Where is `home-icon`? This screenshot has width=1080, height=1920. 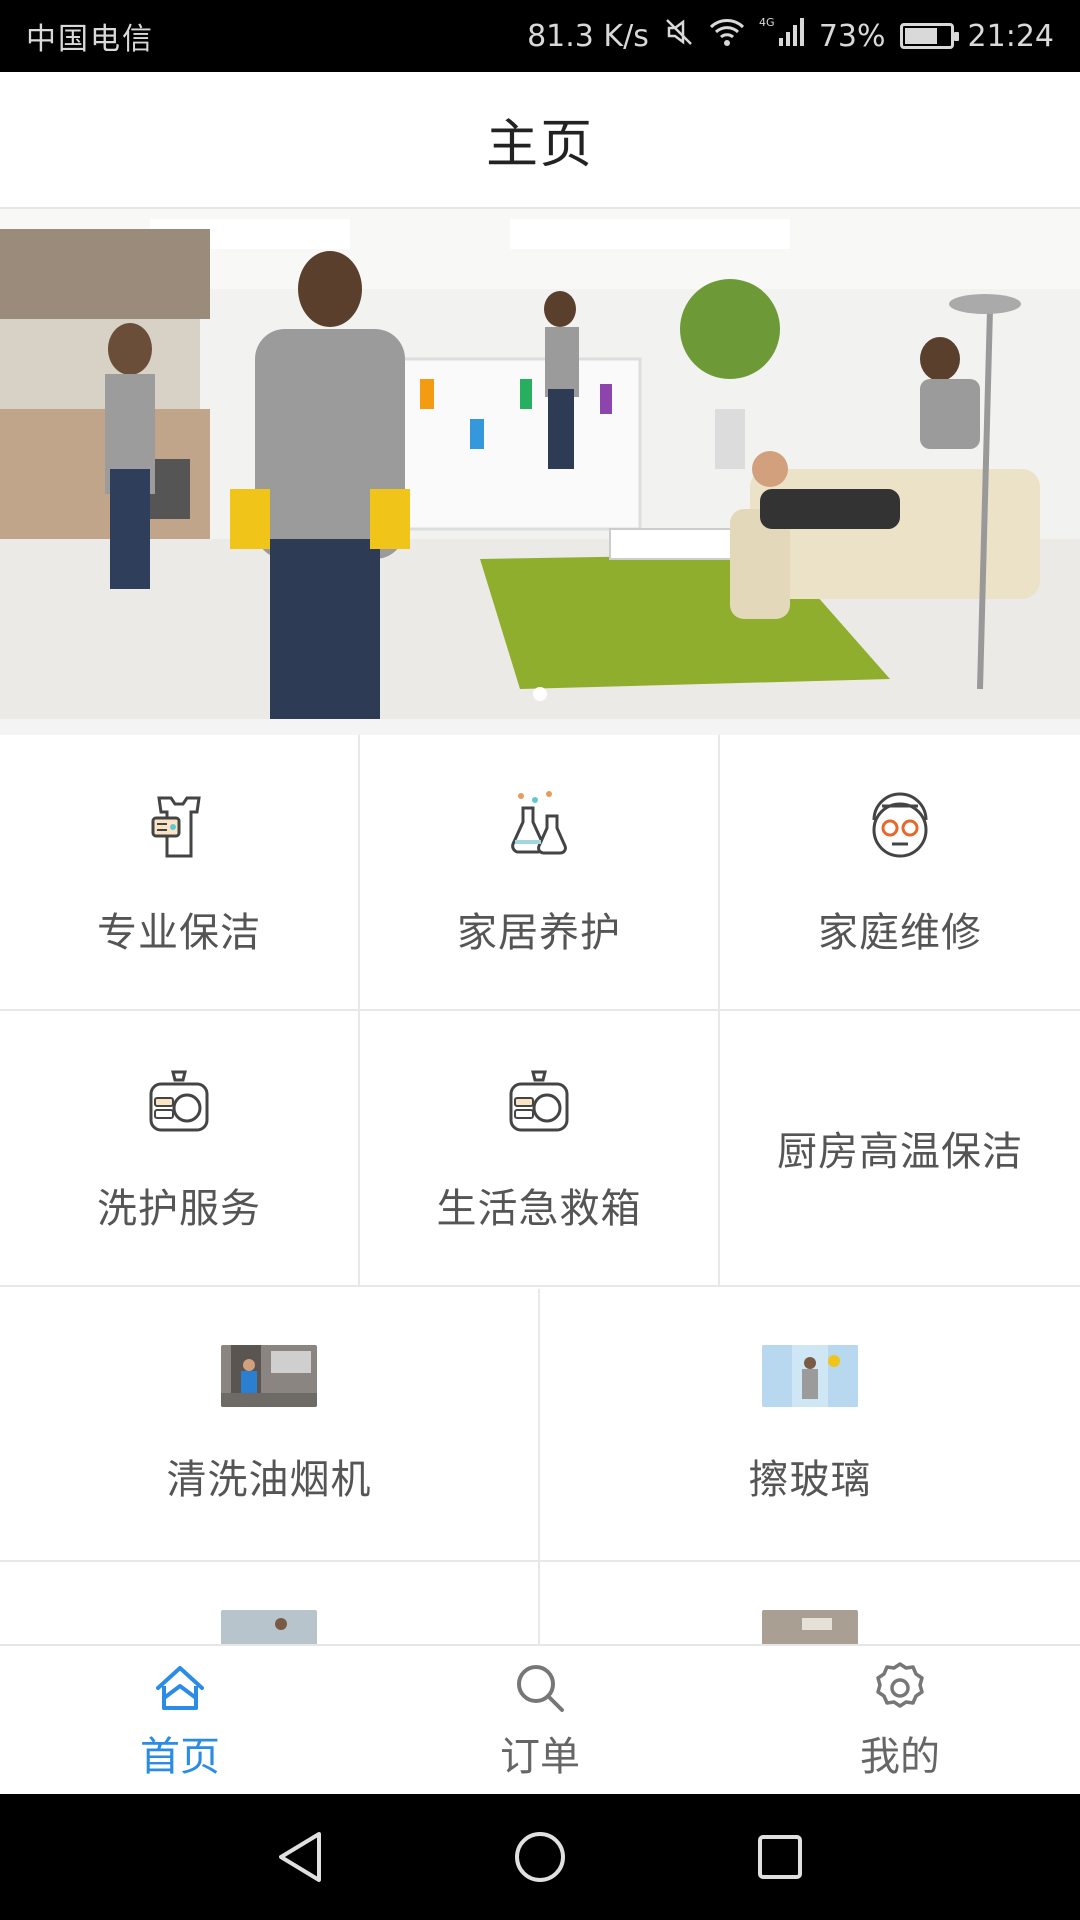
home-icon is located at coordinates (180, 1688).